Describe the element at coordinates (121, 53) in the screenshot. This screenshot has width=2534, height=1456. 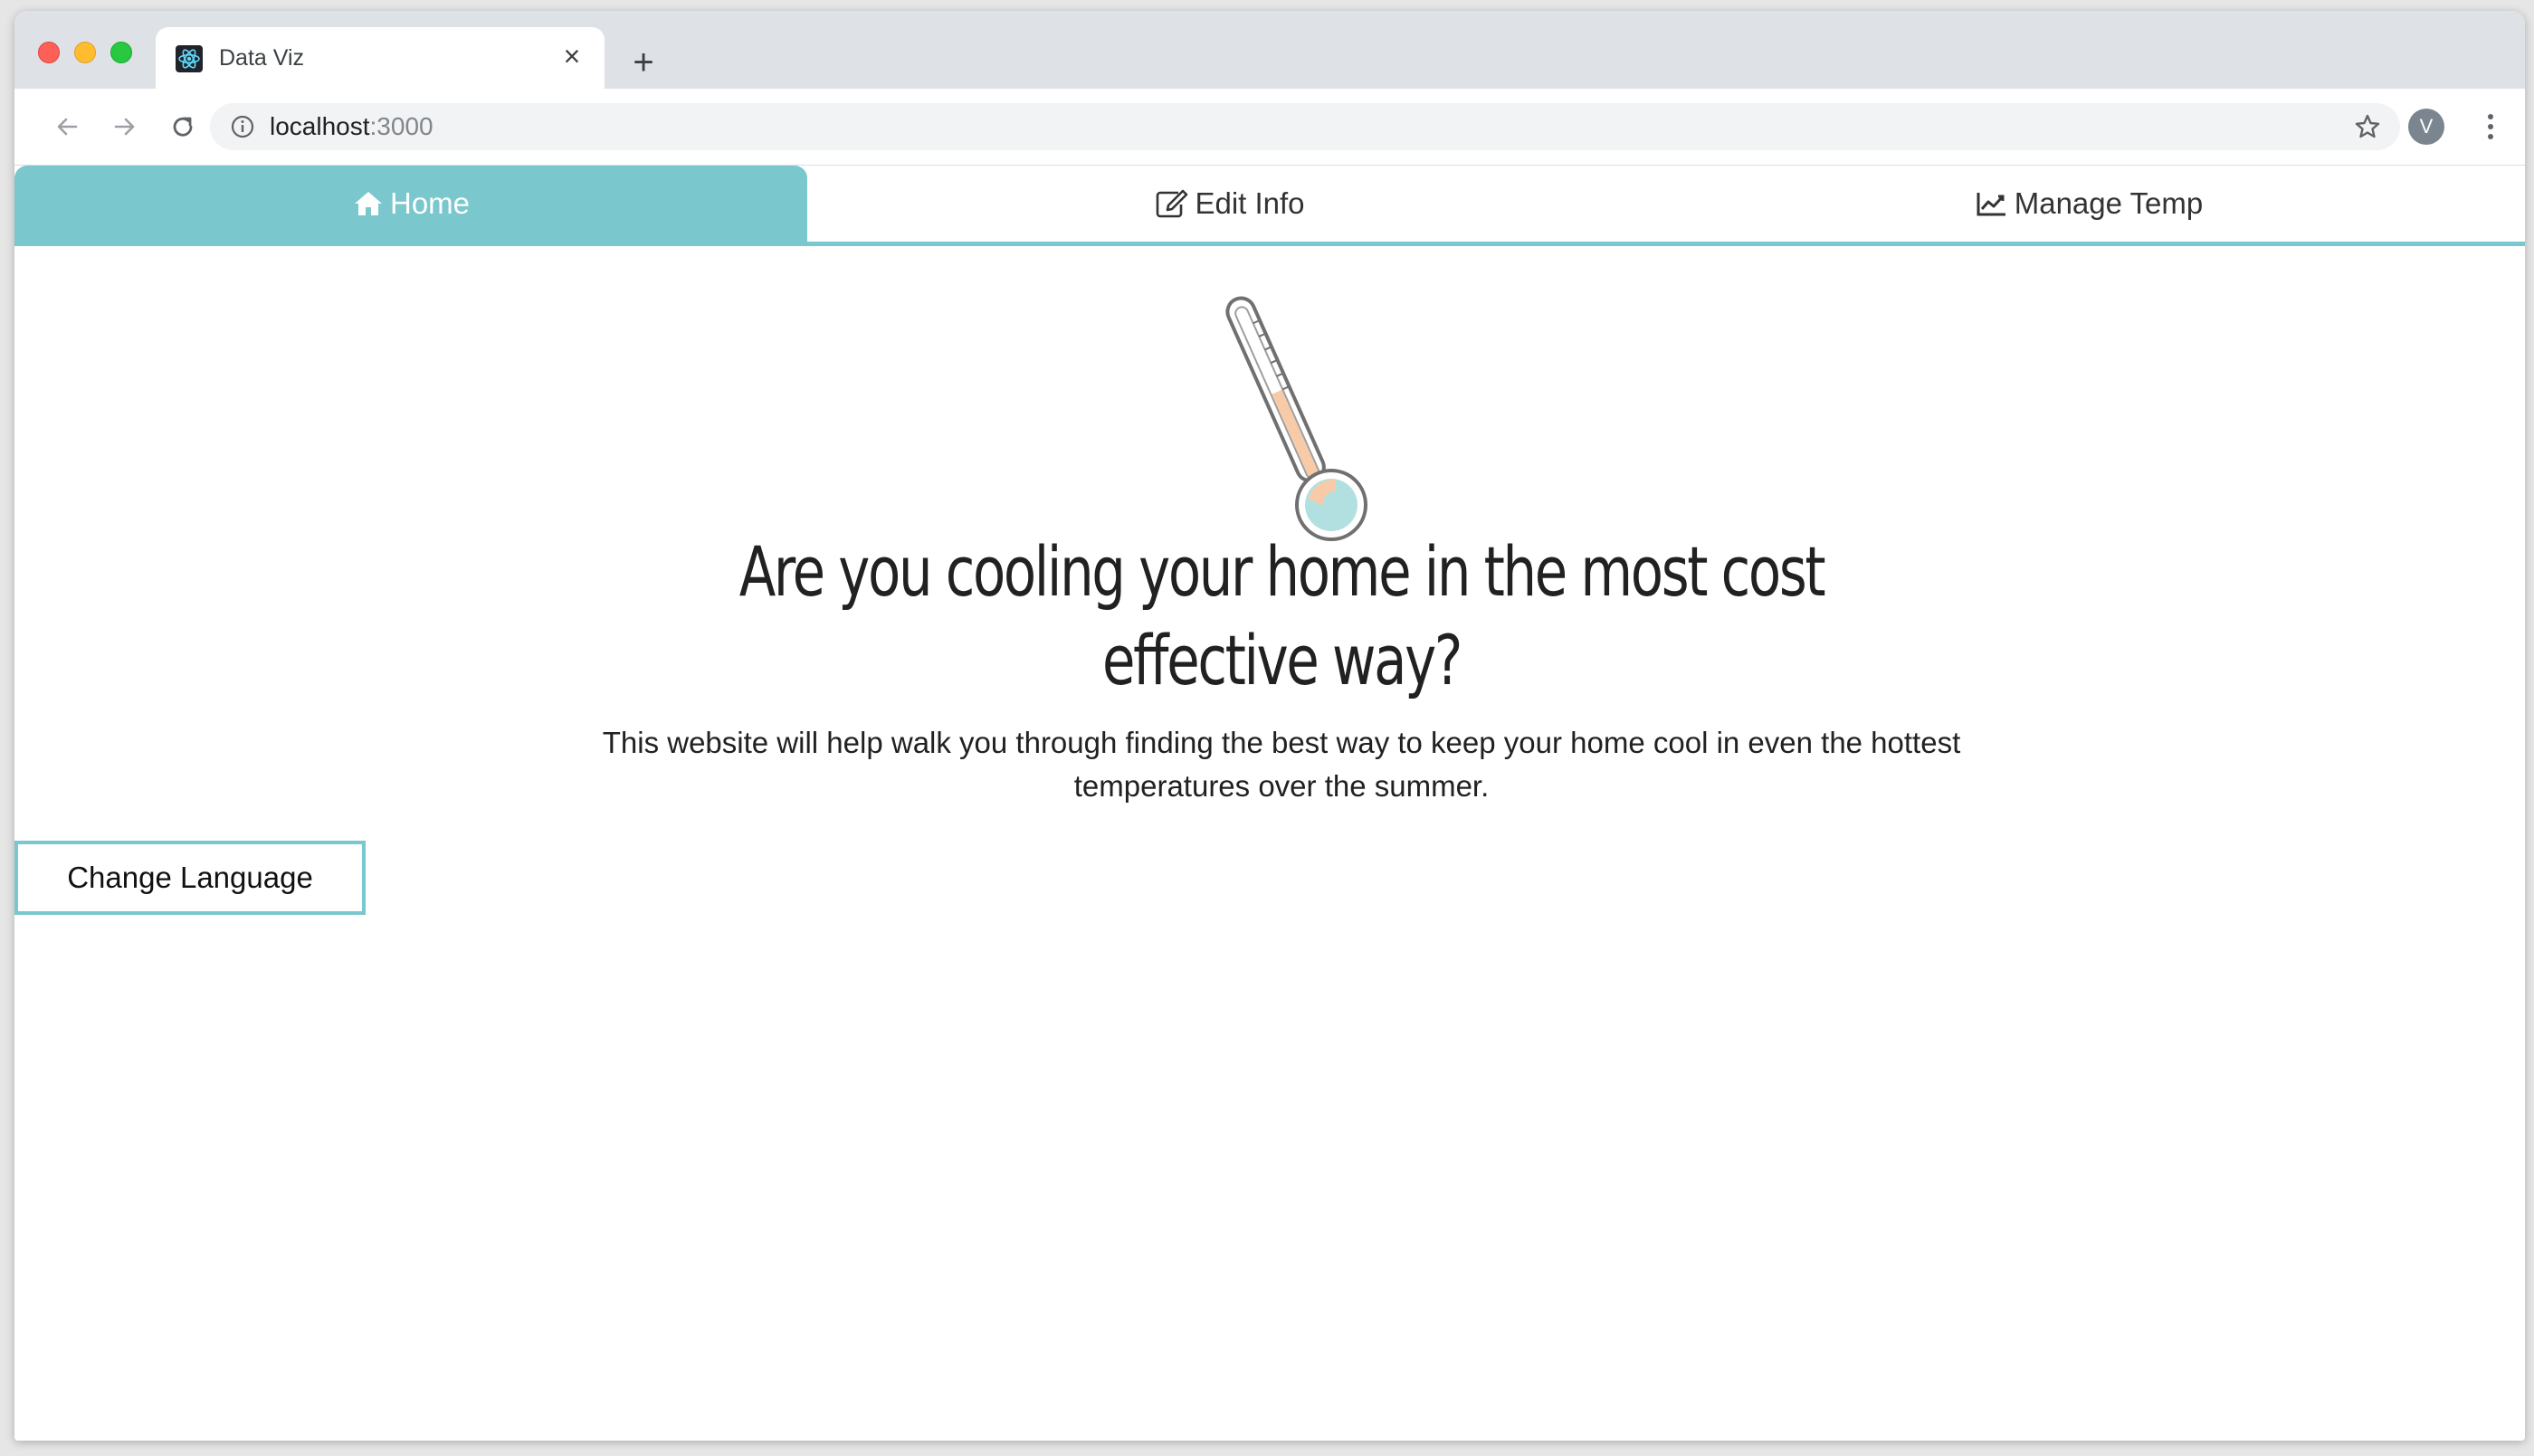
I see `maximize-window-button` at that location.